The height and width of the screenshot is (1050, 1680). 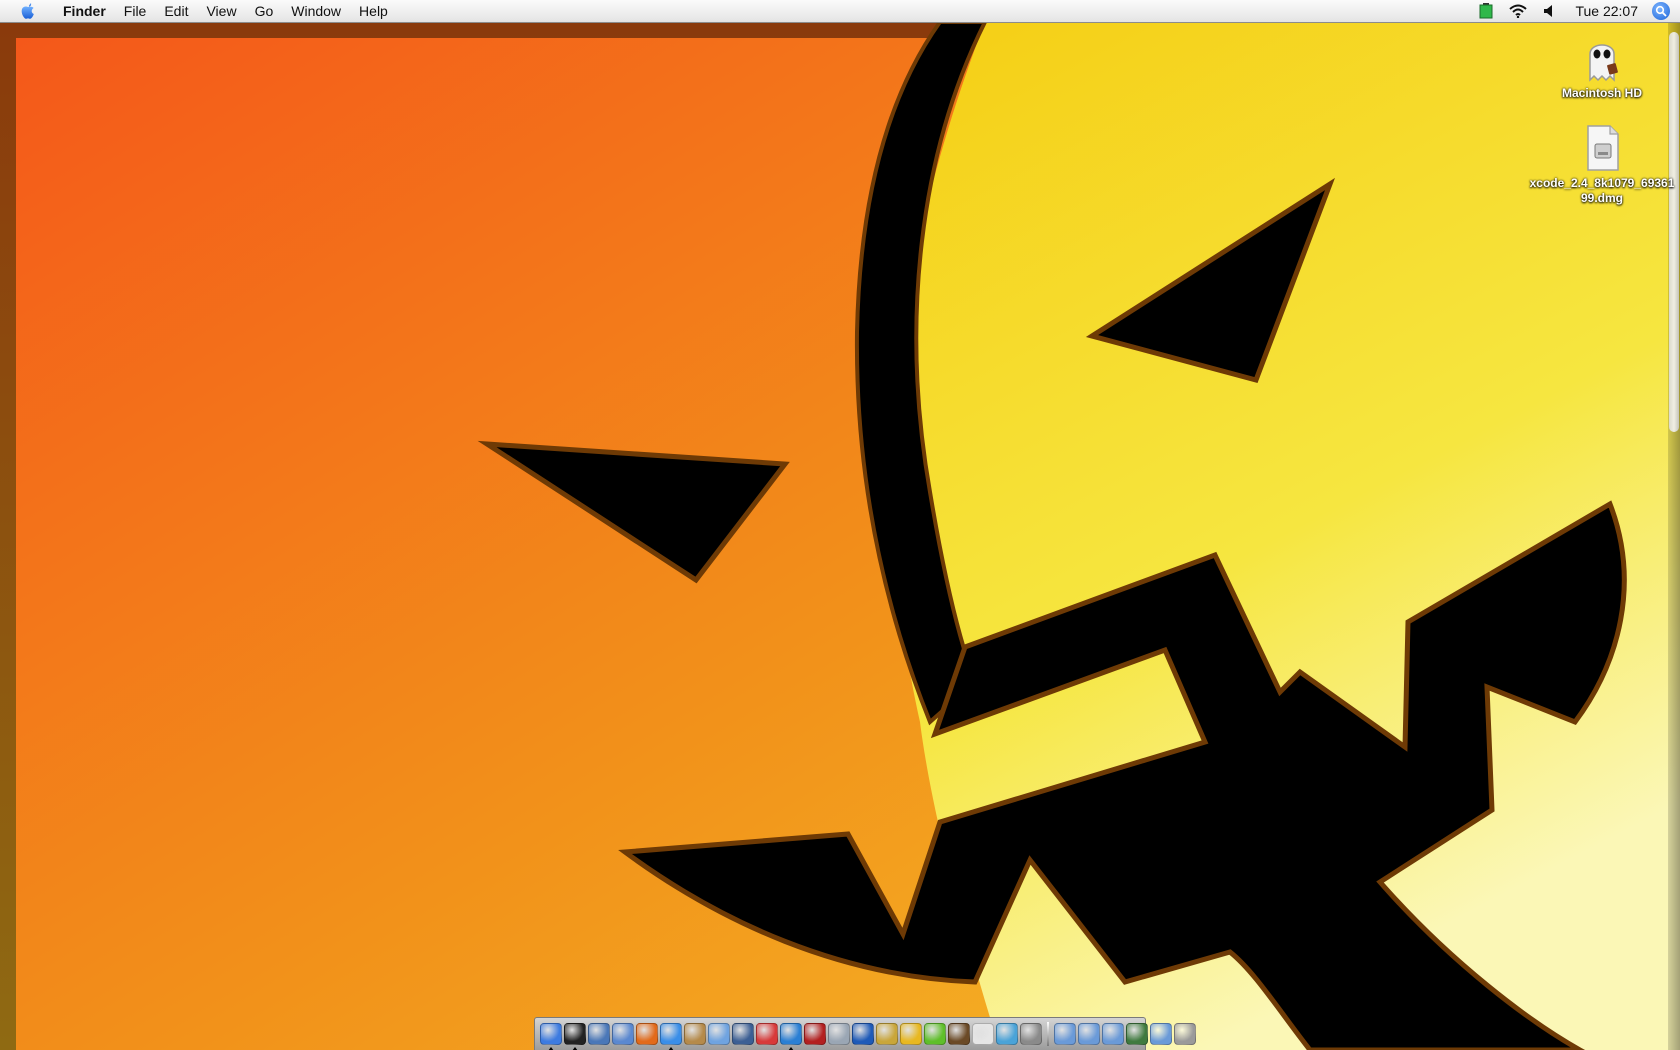 What do you see at coordinates (1601, 93) in the screenshot?
I see `desktop-icon-label: Macintosh HD` at bounding box center [1601, 93].